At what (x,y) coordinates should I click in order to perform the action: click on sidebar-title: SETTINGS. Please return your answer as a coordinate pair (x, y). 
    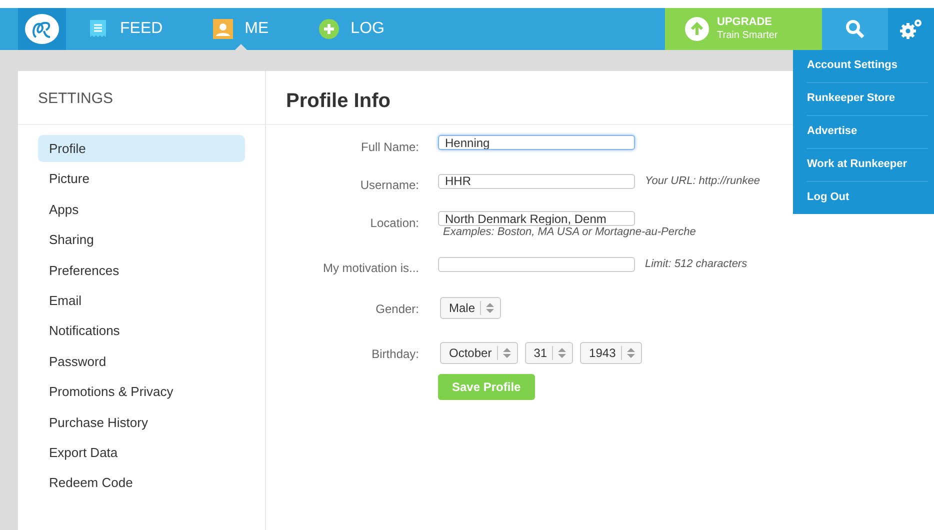
    Looking at the image, I should click on (141, 98).